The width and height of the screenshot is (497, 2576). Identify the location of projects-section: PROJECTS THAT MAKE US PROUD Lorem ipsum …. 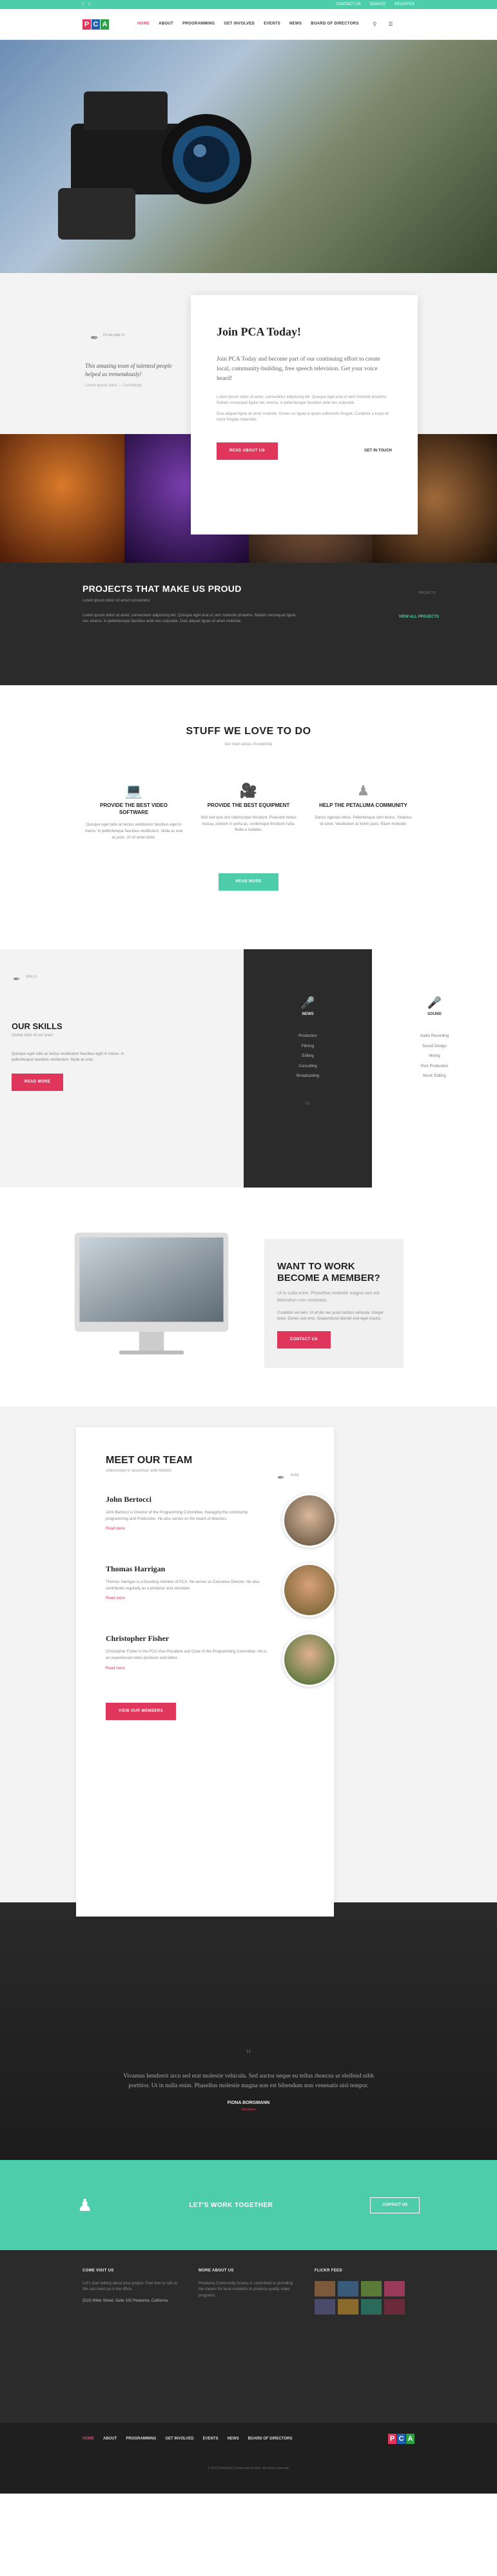
(249, 624).